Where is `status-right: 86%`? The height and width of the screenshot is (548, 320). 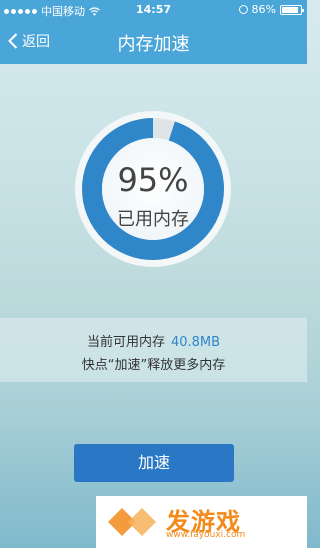
status-right: 86% is located at coordinates (271, 9).